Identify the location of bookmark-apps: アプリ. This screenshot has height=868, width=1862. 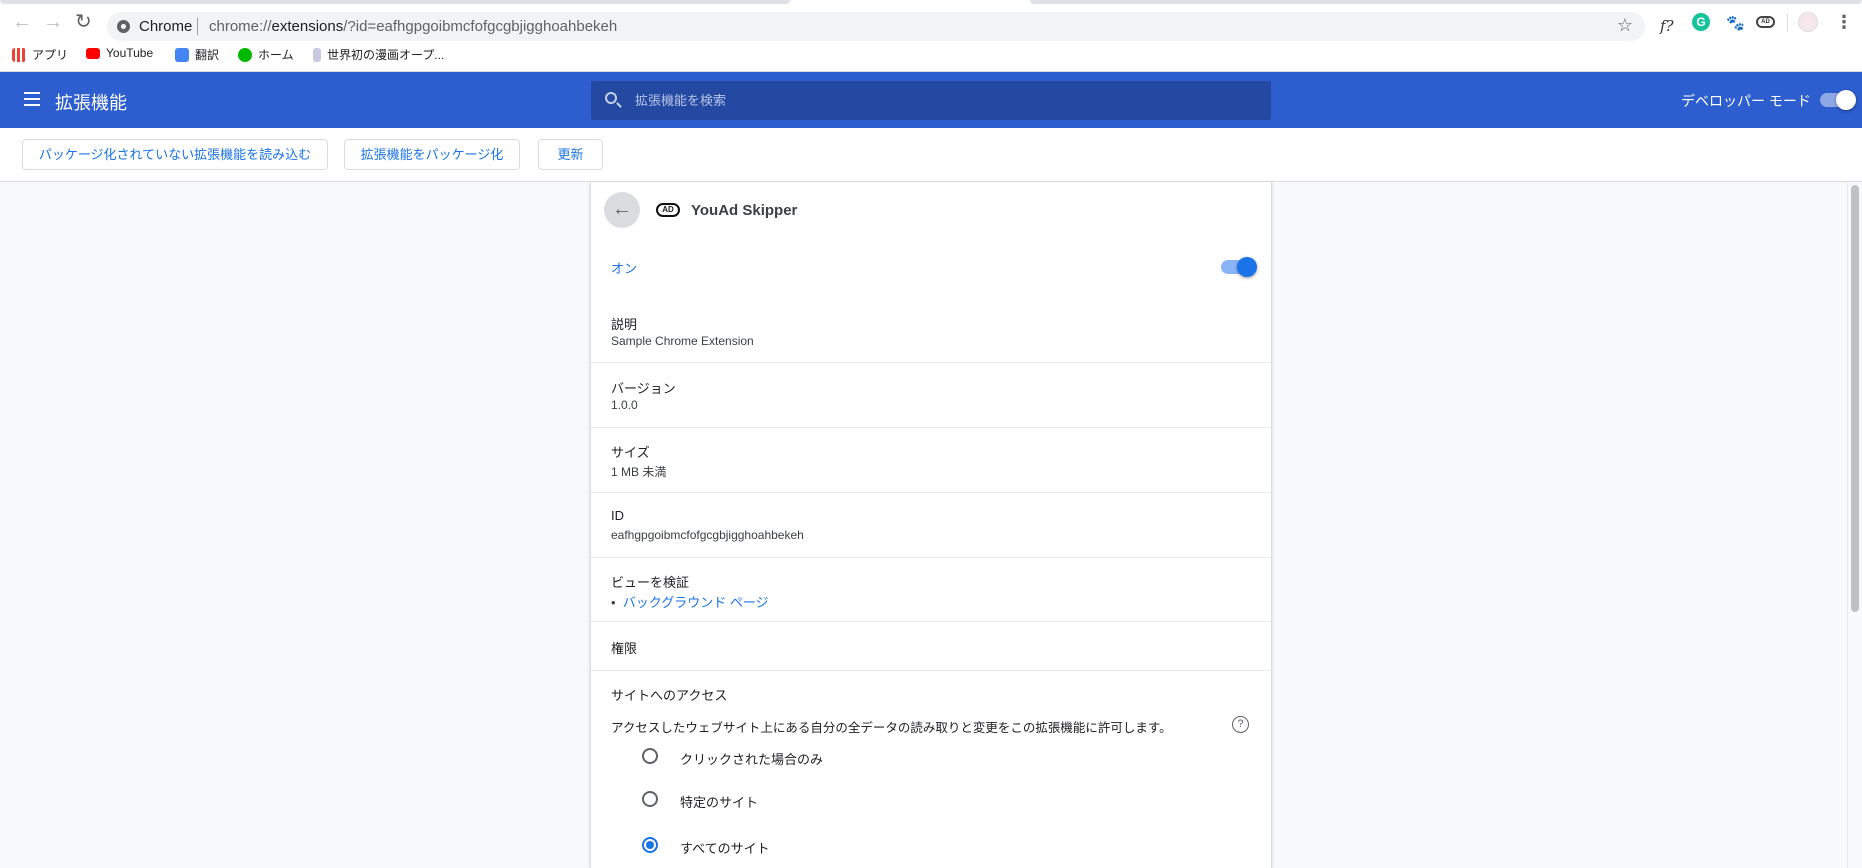
(40, 54).